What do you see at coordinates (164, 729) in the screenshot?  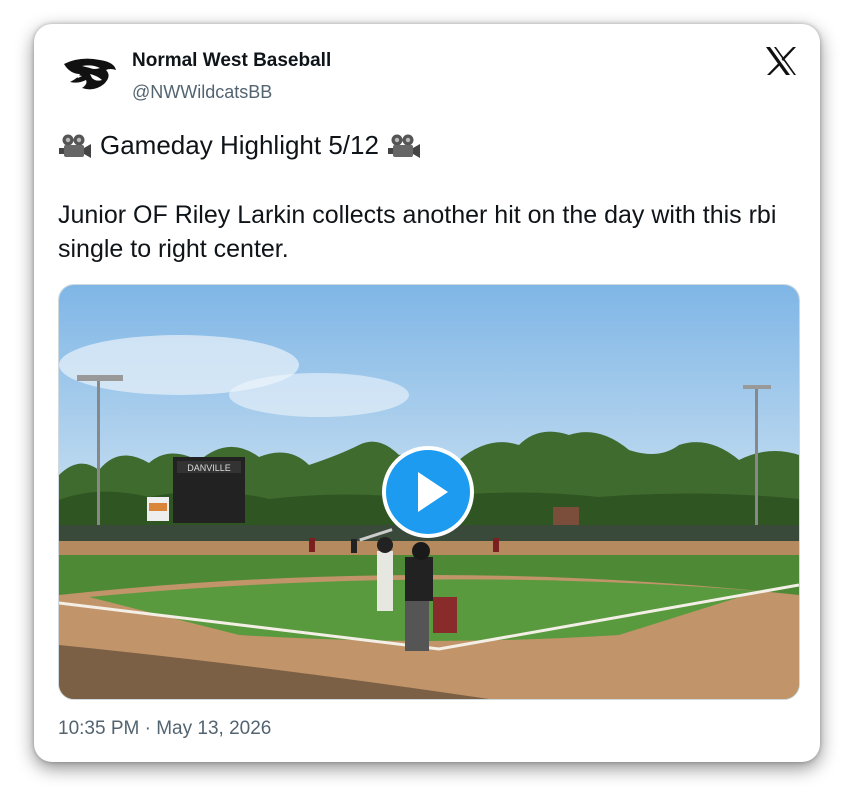 I see `post-timestamp: 10:35 PM · May 13, 2026` at bounding box center [164, 729].